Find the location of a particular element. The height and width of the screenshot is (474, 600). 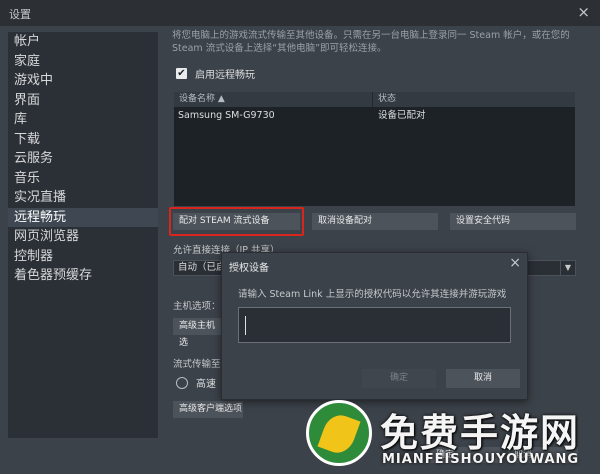

advanced-client-options-button: 高级客户端选项 is located at coordinates (208, 409).